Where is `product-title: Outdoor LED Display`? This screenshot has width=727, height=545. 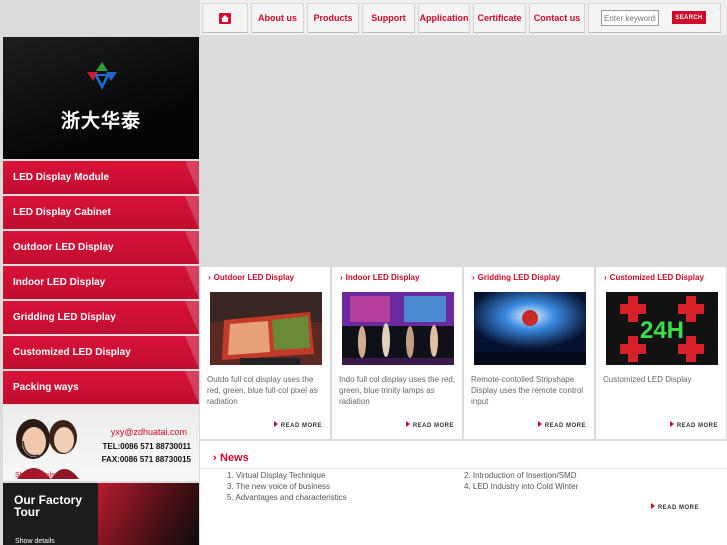
product-title: Outdoor LED Display is located at coordinates (251, 277).